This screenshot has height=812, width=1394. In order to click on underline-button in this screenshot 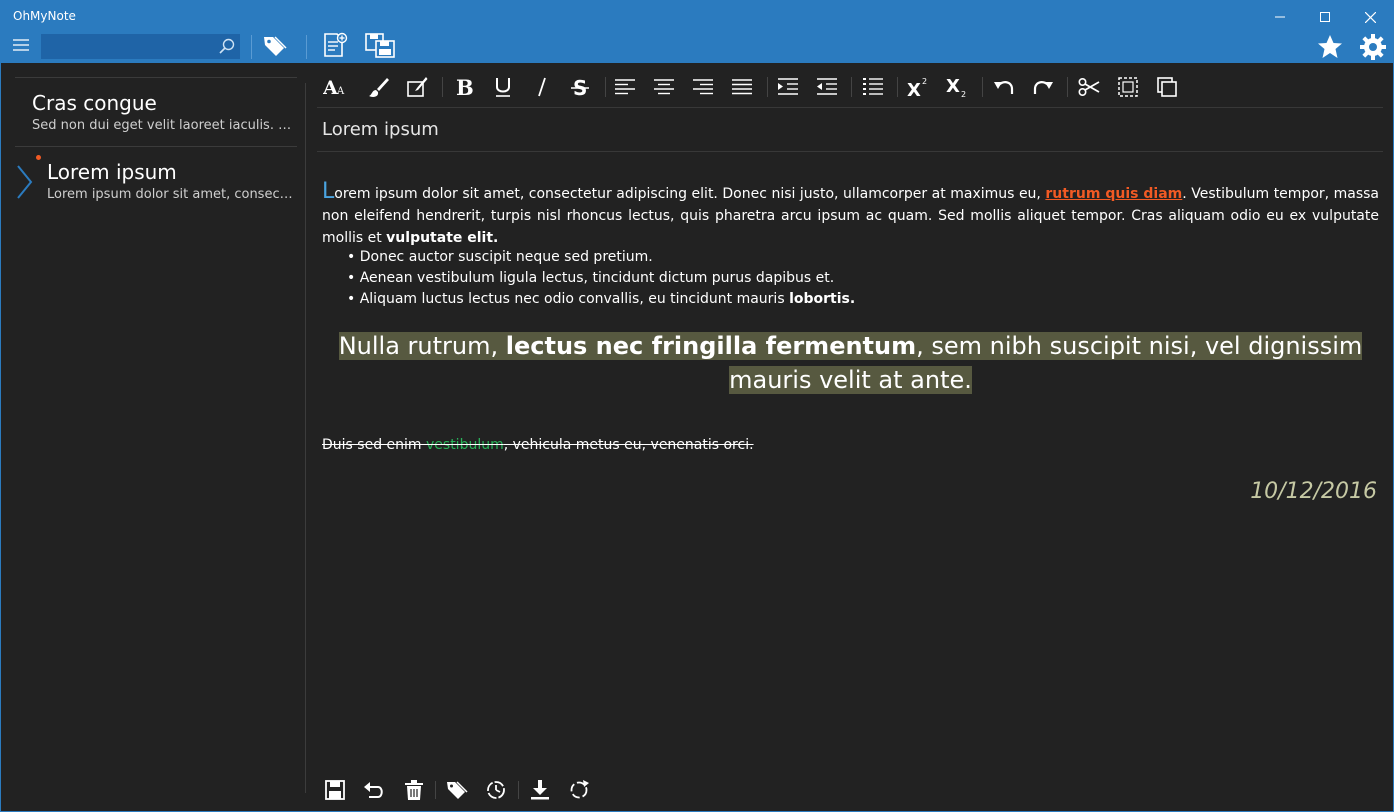, I will do `click(503, 87)`.